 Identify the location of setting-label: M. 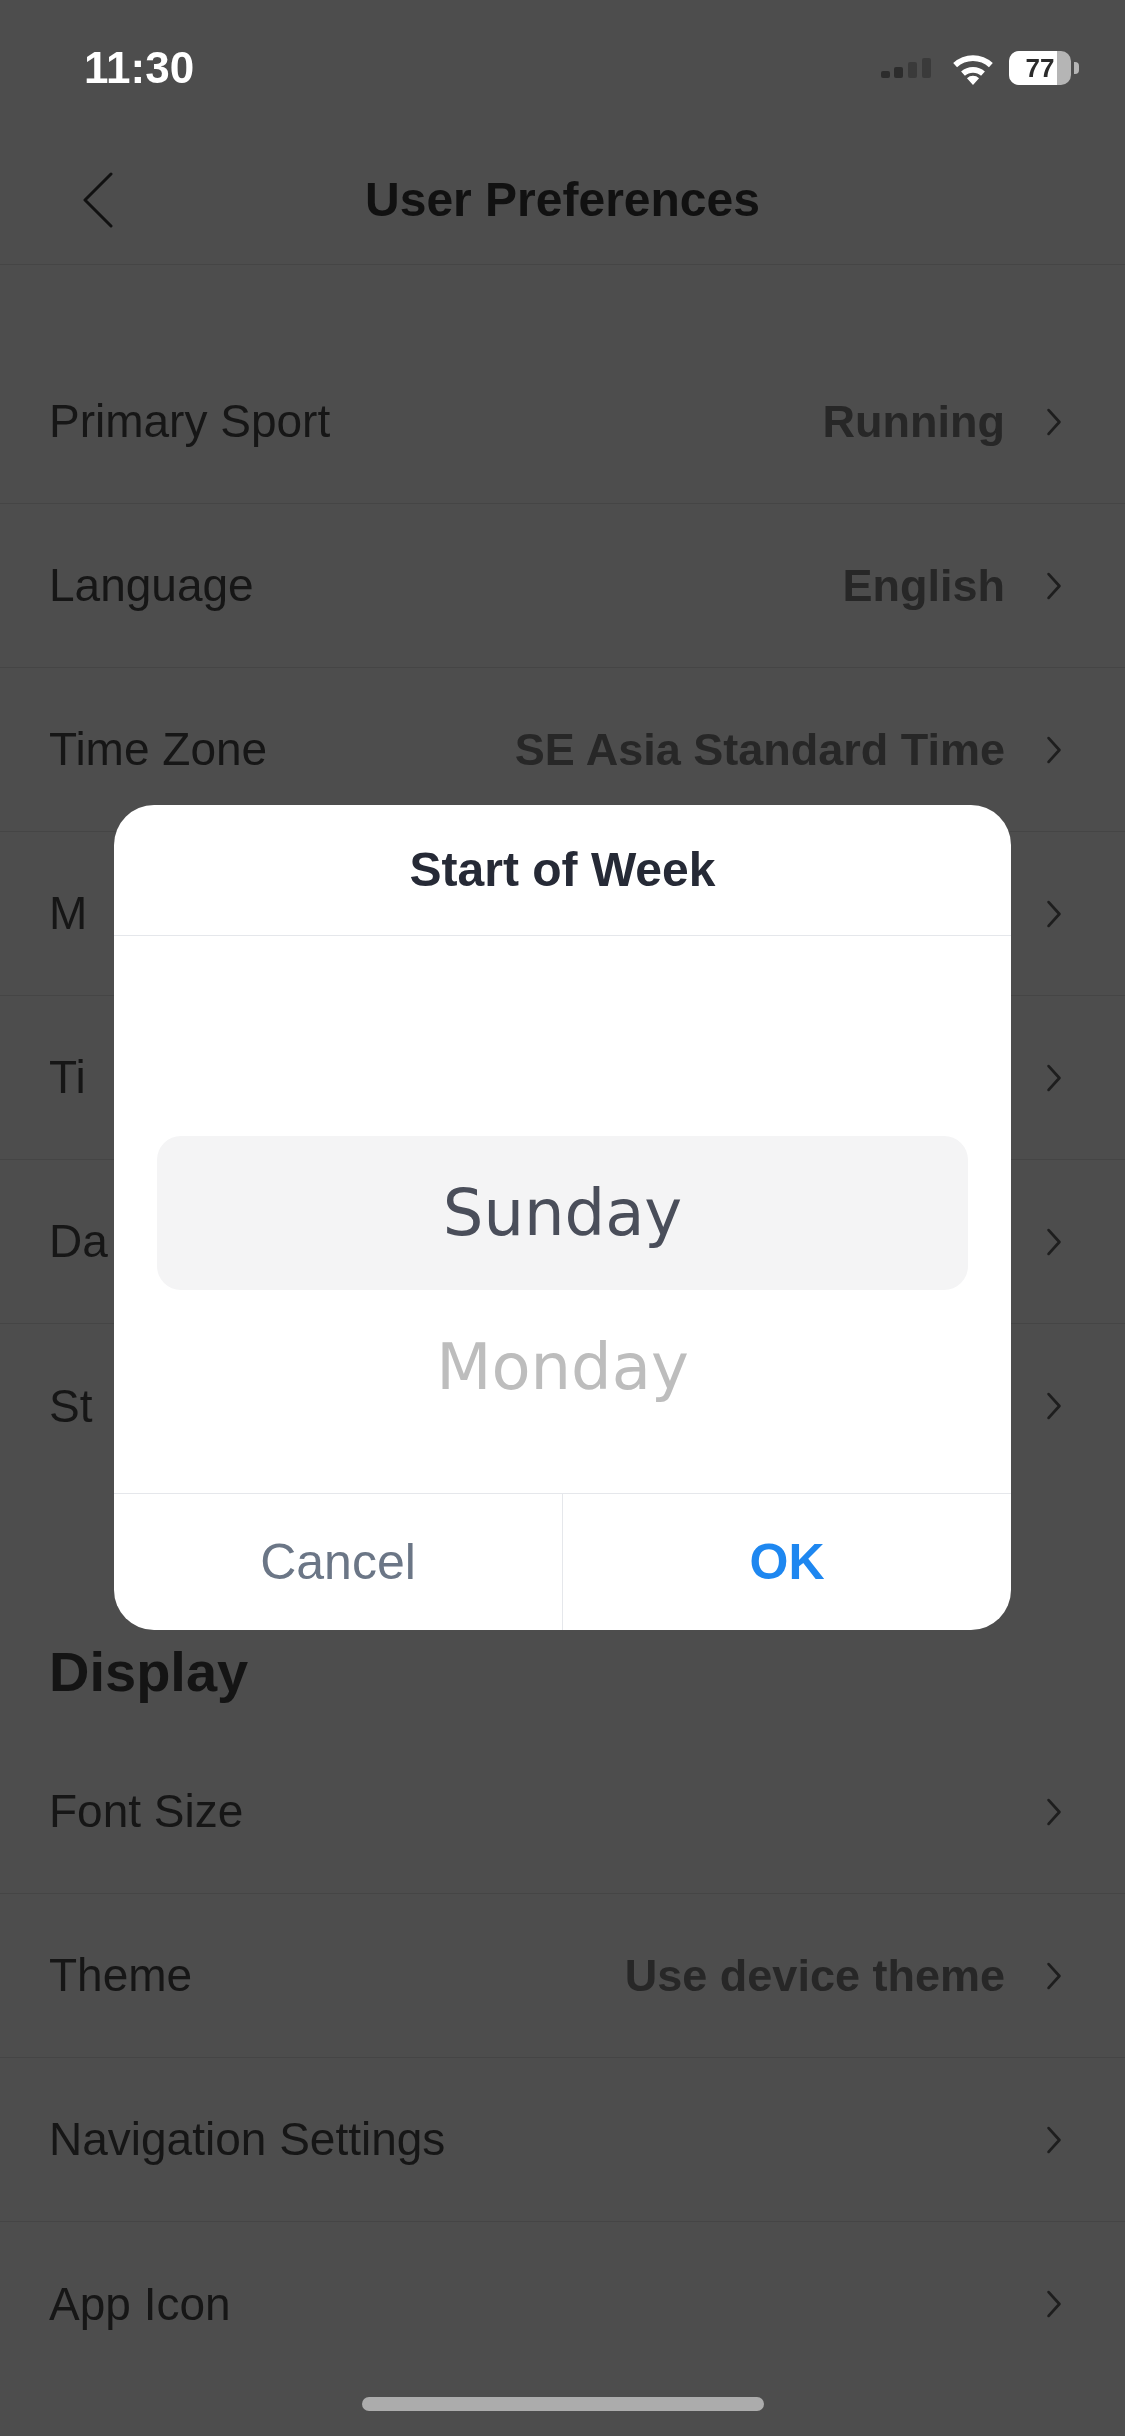
(68, 913).